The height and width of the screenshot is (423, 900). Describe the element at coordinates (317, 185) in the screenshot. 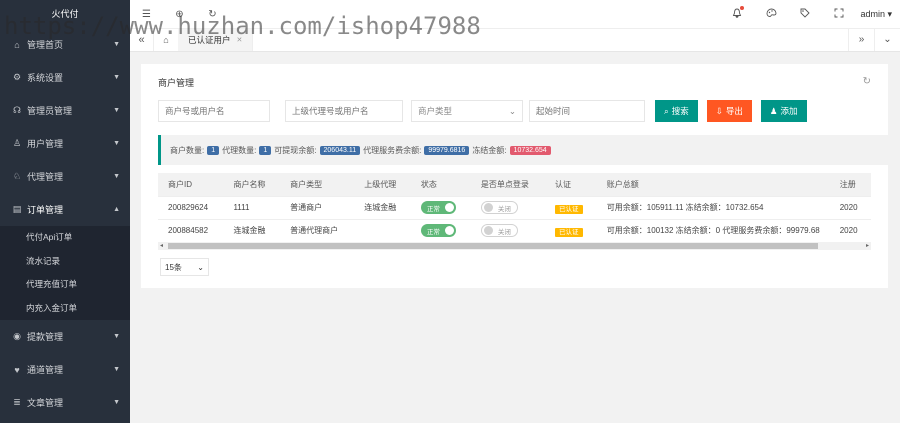

I see `column-header: 商户类型` at that location.